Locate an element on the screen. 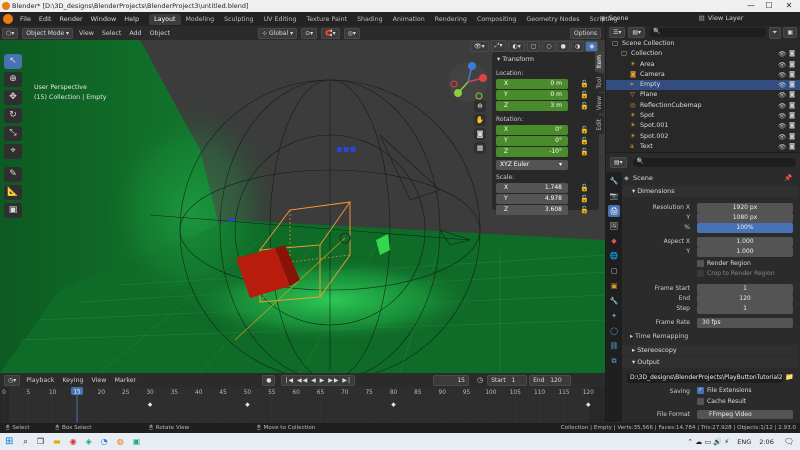  rotation-z-field: Z -10° is located at coordinates (532, 152).